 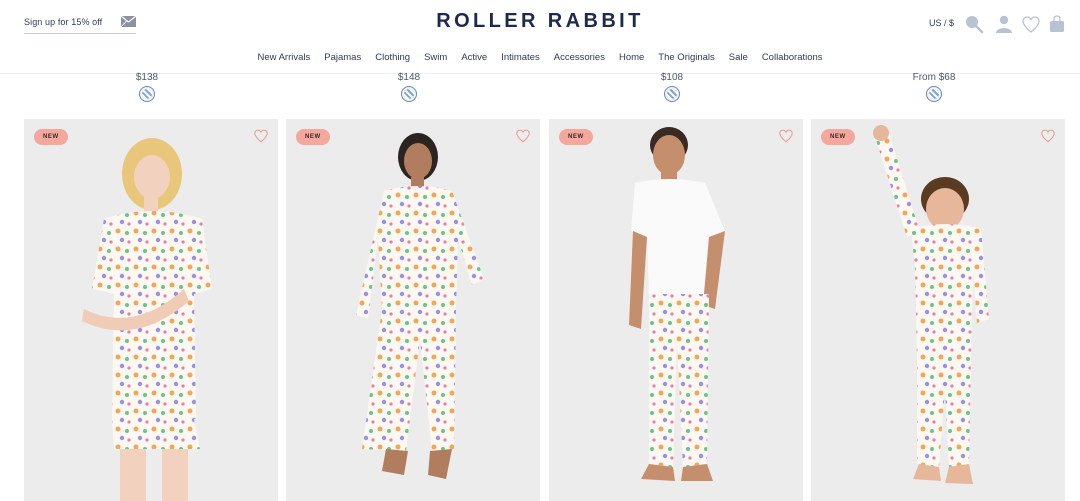 I want to click on product-price: $148, so click(x=409, y=77).